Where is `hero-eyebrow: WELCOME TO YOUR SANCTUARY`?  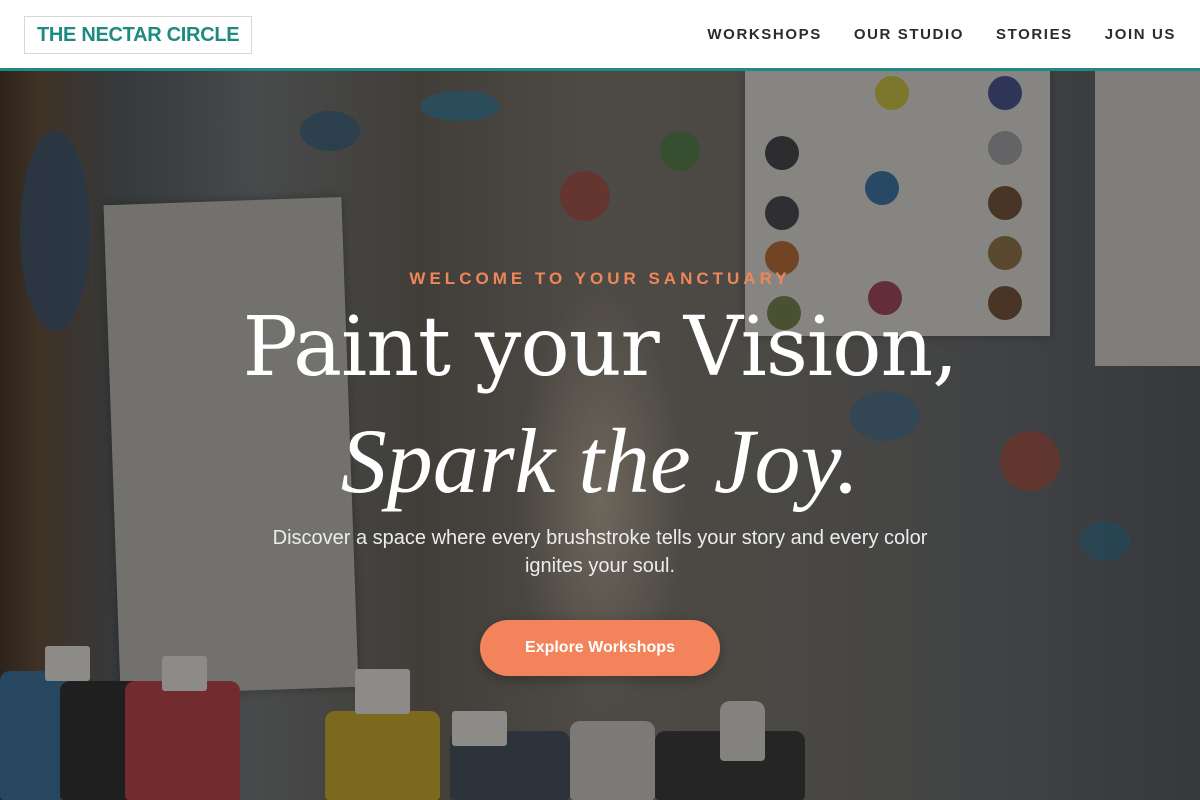
hero-eyebrow: WELCOME TO YOUR SANCTUARY is located at coordinates (600, 278).